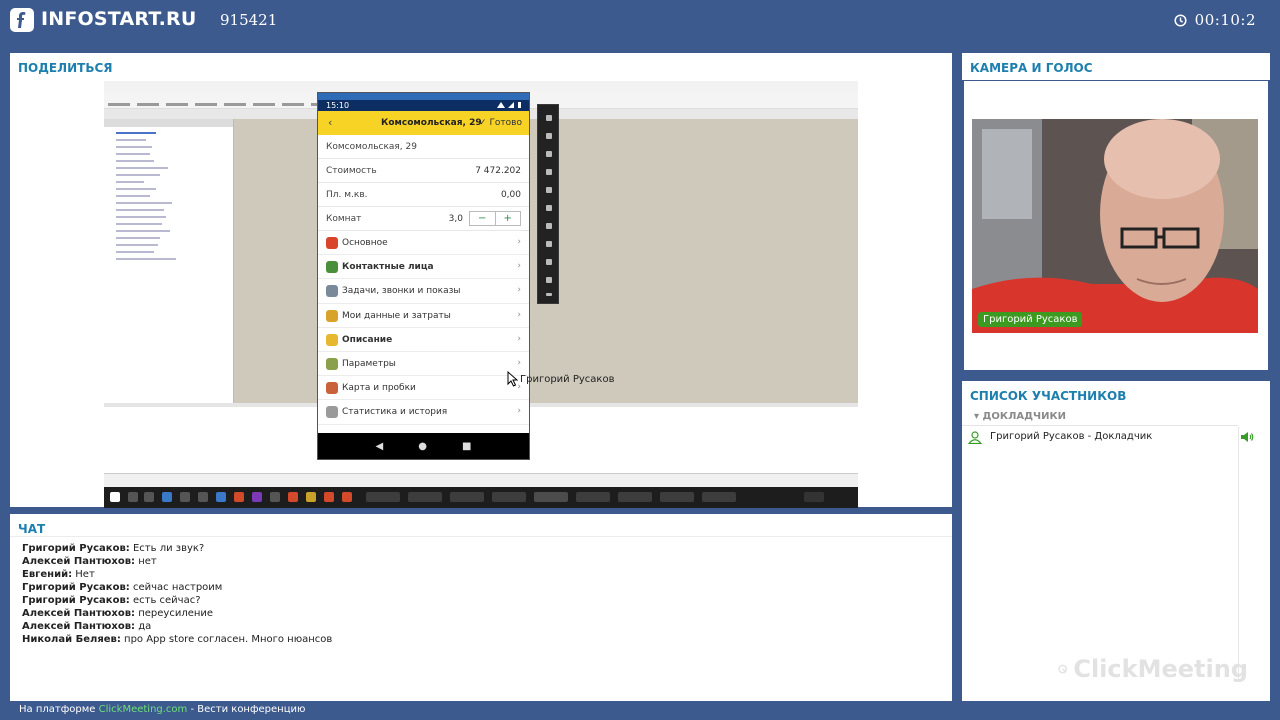 This screenshot has height=720, width=1280. I want to click on phone-menu-item: Описание ›, so click(423, 340).